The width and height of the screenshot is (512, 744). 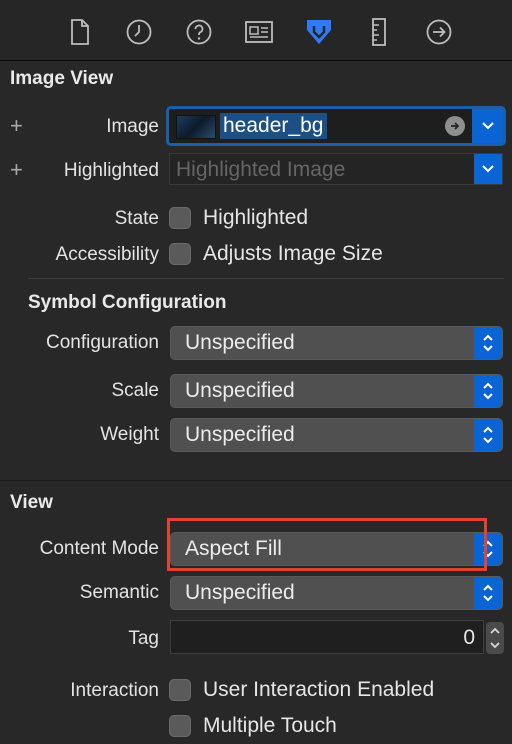 I want to click on history-inspector-icon, so click(x=139, y=32).